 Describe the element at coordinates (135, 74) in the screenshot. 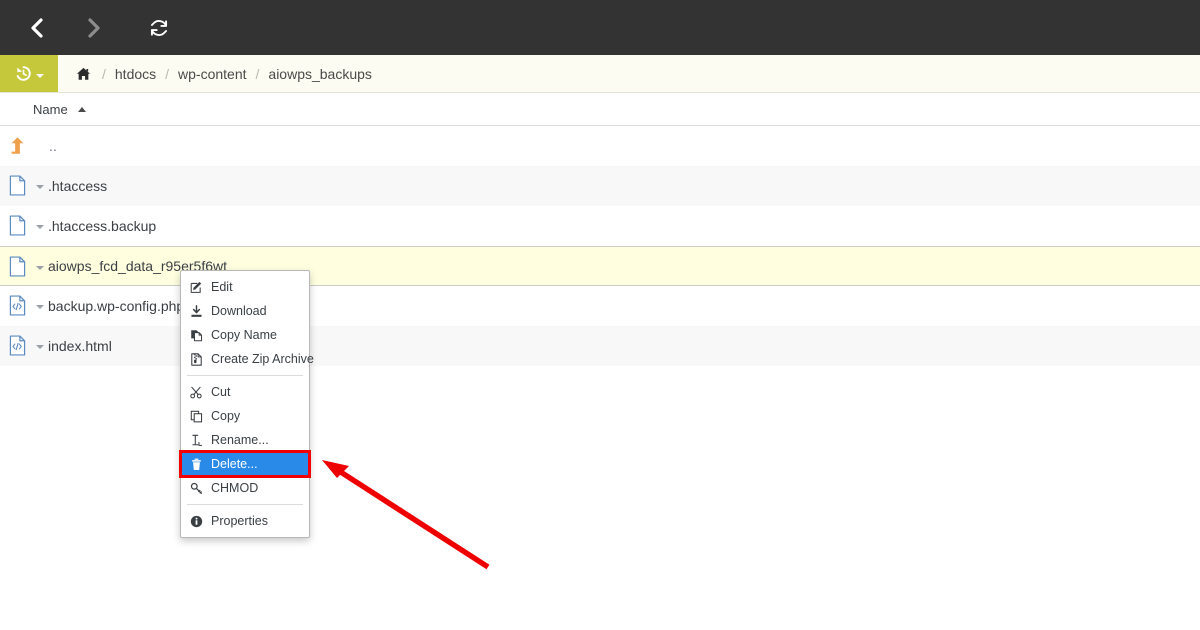

I see `breadcrumb-item-htdocs: htdocs` at that location.